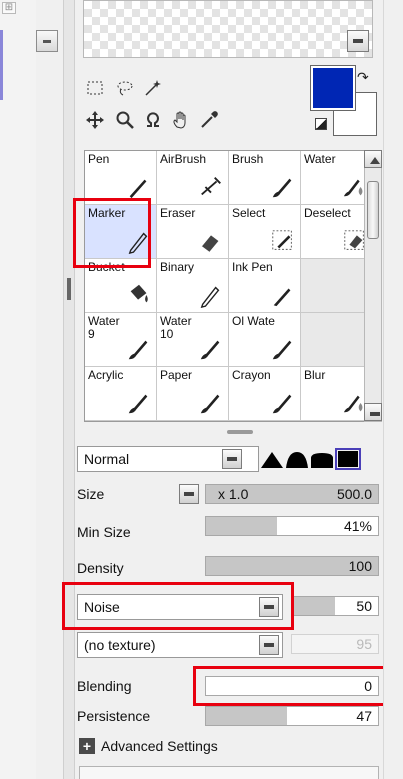 This screenshot has height=779, width=403. What do you see at coordinates (121, 286) in the screenshot?
I see `brush-slot-bucket: Bucket` at bounding box center [121, 286].